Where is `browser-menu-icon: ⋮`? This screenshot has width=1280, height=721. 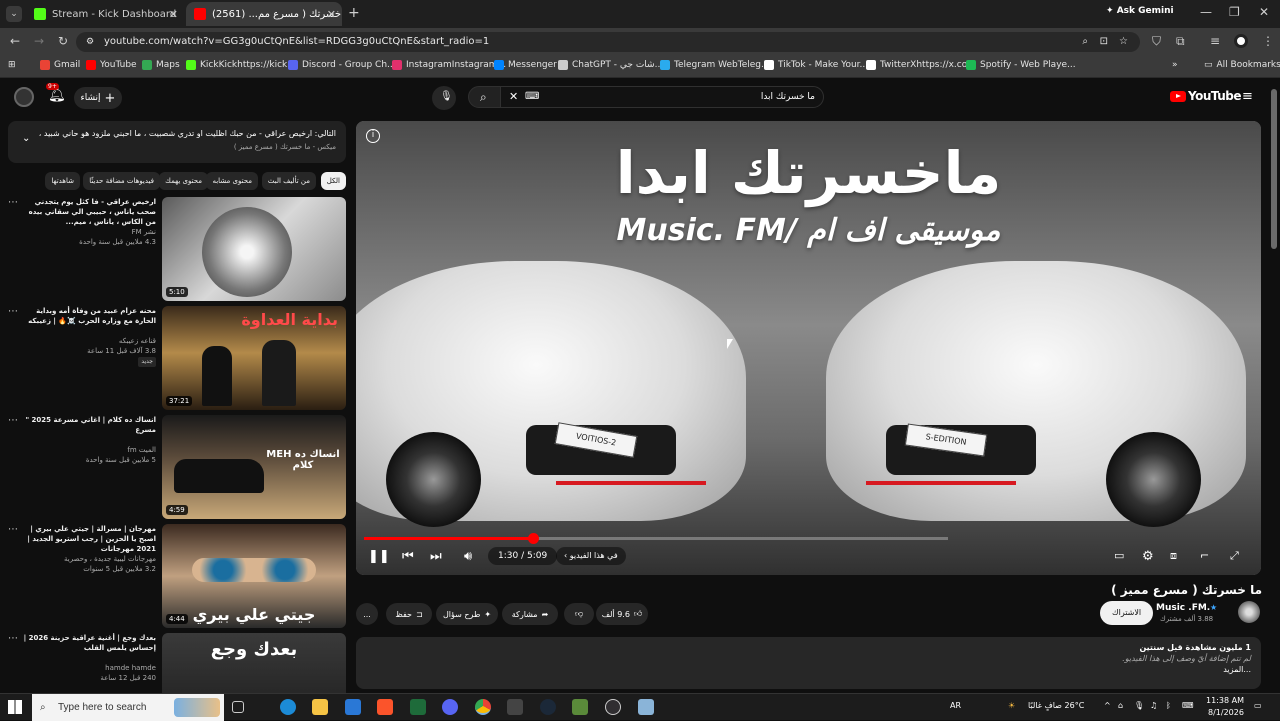 browser-menu-icon: ⋮ is located at coordinates (1268, 41).